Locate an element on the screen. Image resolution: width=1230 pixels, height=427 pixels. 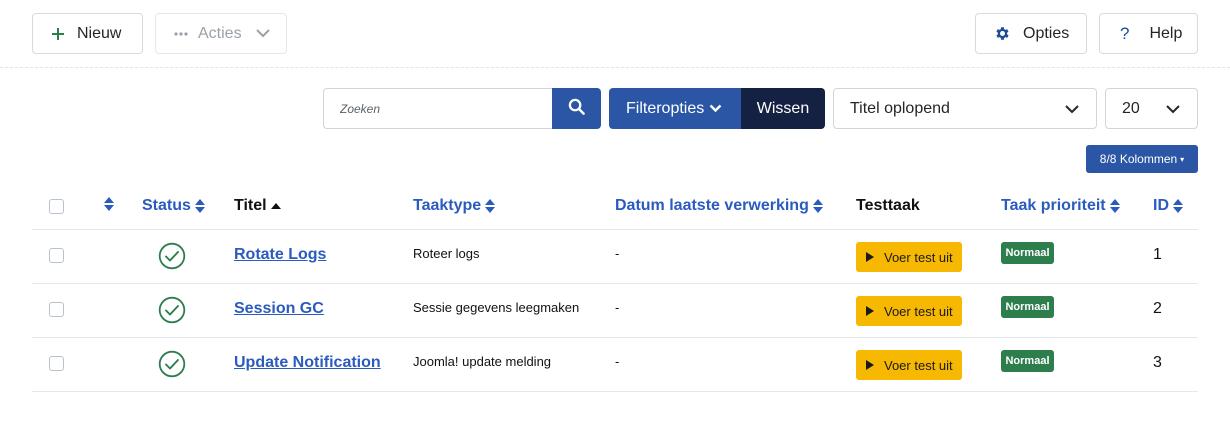
test-header: Testtaak is located at coordinates (888, 205).